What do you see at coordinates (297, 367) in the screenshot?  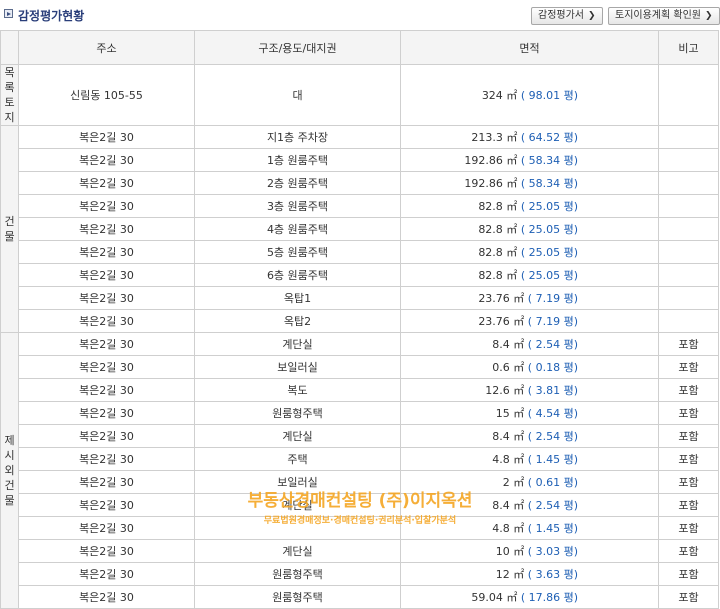 I see `structure-cell: 보일러실` at bounding box center [297, 367].